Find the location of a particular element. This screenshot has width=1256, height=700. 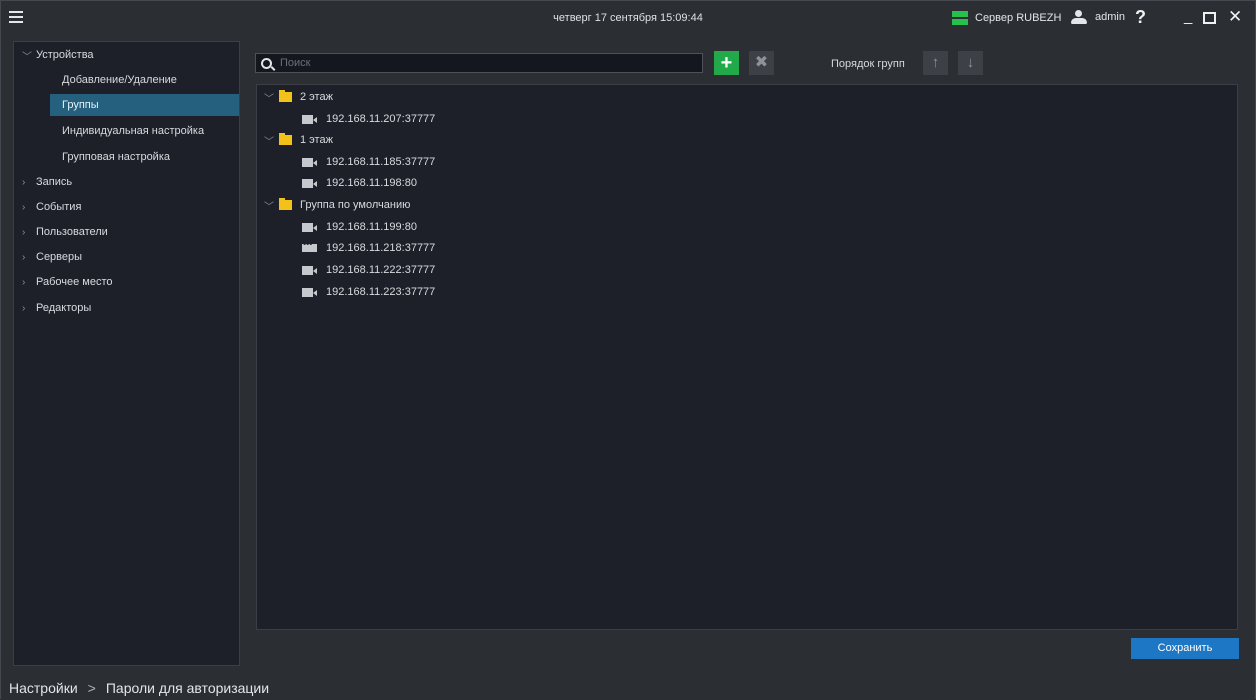

camera-label: 192.168.11.218:37777 is located at coordinates (381, 248).